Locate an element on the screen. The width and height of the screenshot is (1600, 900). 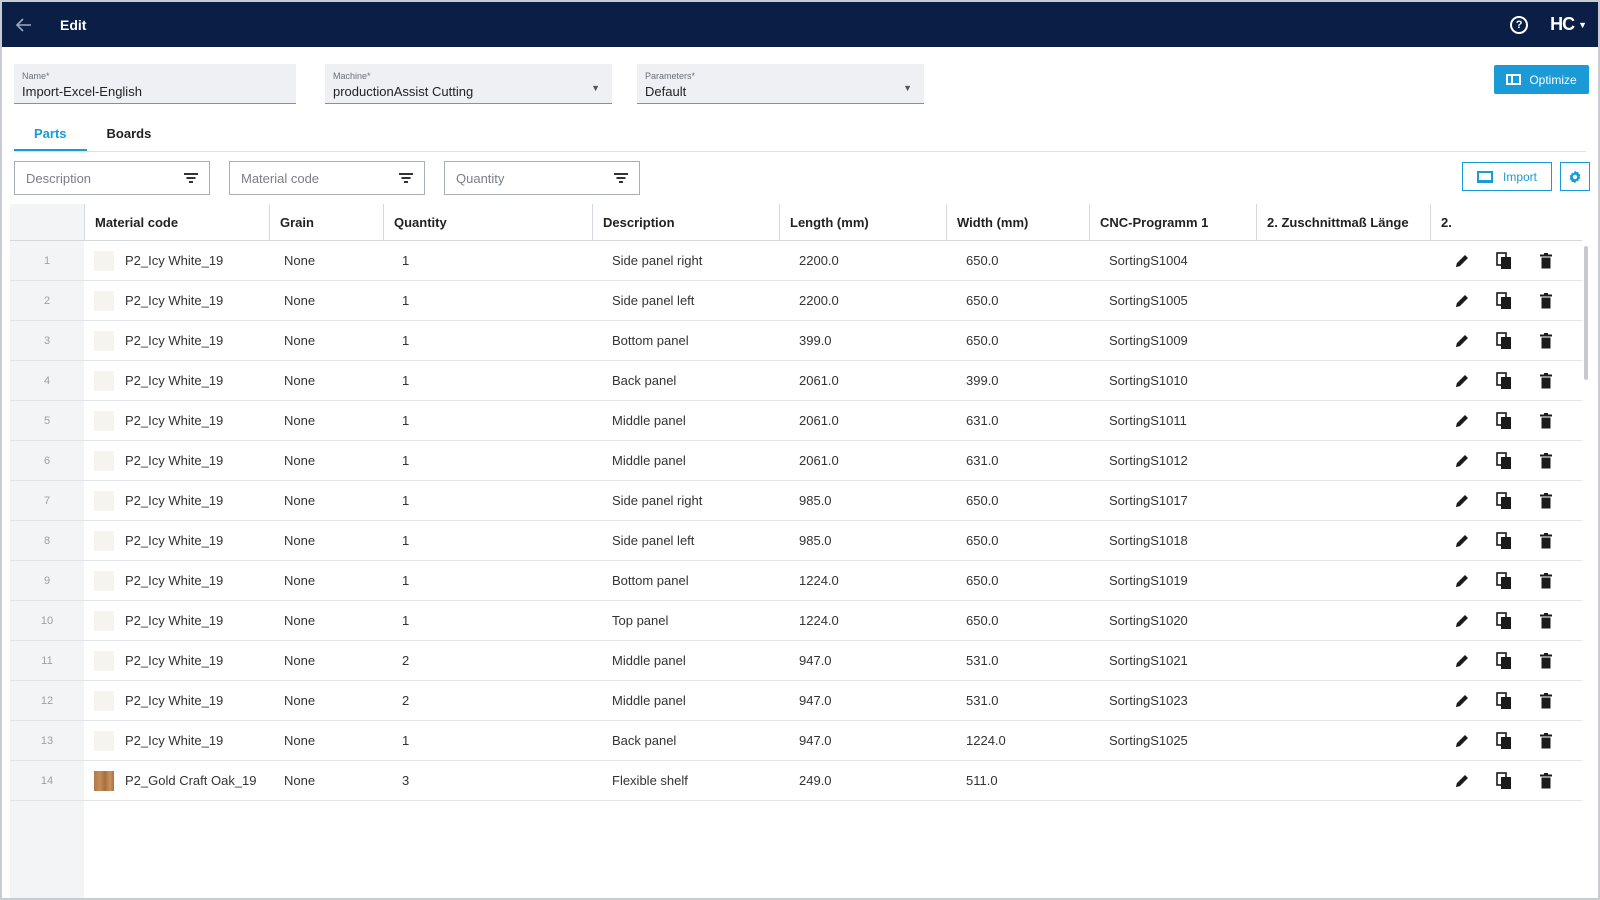
column-header-grain: Grain is located at coordinates (291, 222).